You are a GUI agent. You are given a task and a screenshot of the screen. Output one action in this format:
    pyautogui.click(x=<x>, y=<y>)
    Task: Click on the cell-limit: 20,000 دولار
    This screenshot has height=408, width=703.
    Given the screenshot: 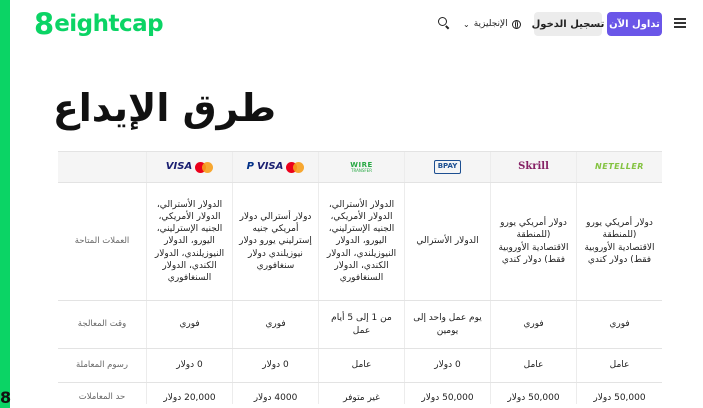 What is the action you would take?
    pyautogui.click(x=189, y=394)
    